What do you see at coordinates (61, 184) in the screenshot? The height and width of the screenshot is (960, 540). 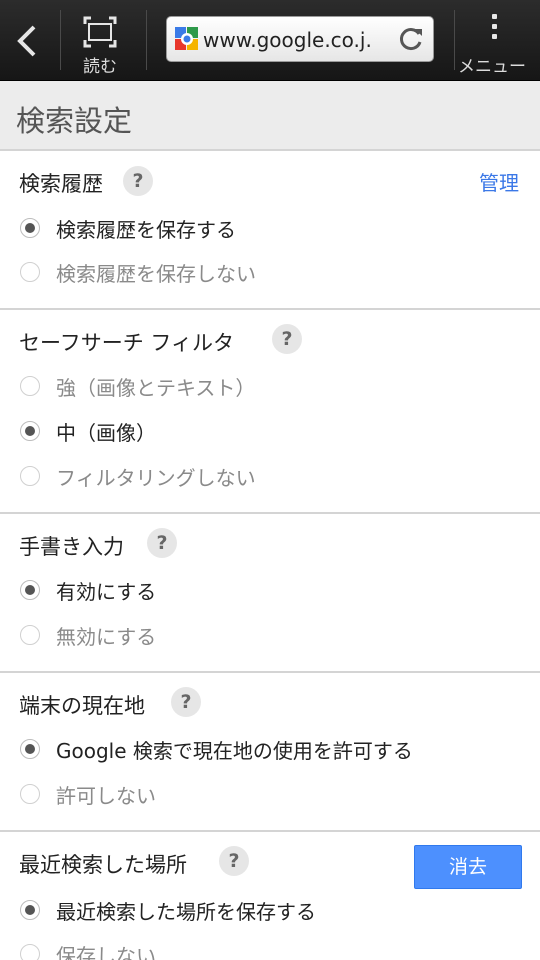 I see `section-title: 検索履歴` at bounding box center [61, 184].